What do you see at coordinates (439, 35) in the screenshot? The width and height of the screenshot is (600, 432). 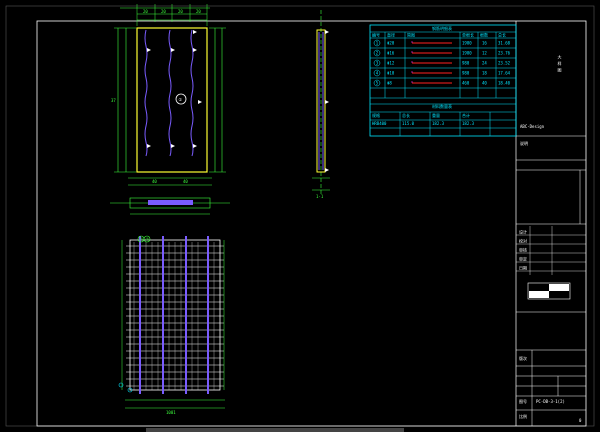 I see `table-header-row: 编号 直径 简图 单根长 根数 总长` at bounding box center [439, 35].